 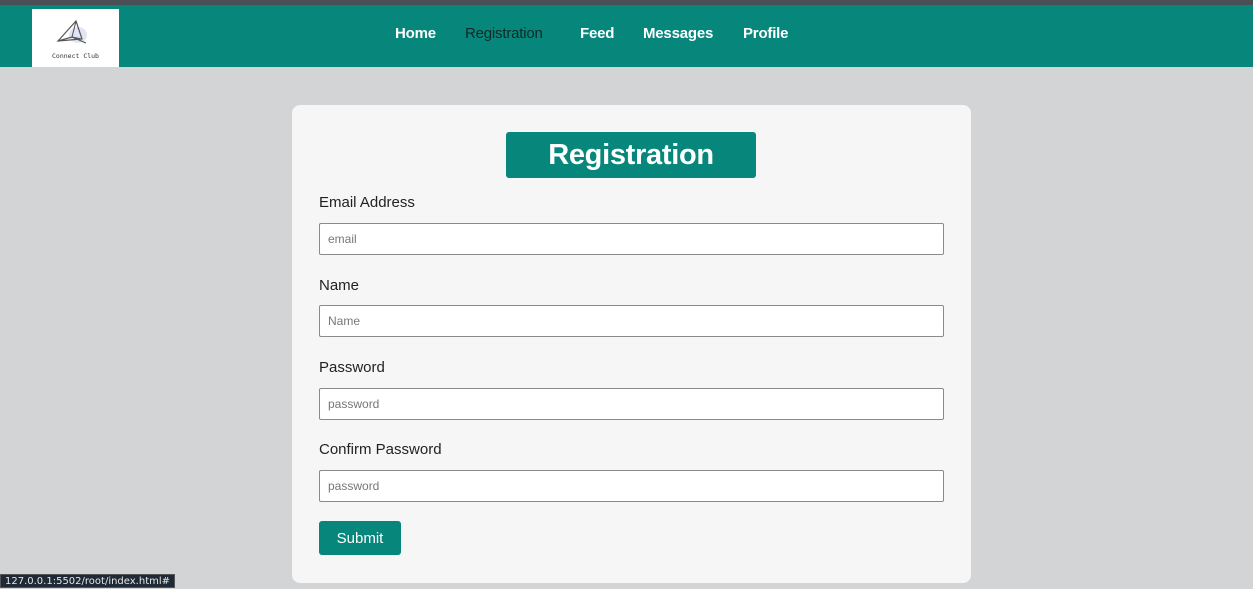 I want to click on logo-text: Connect Club, so click(x=75, y=56).